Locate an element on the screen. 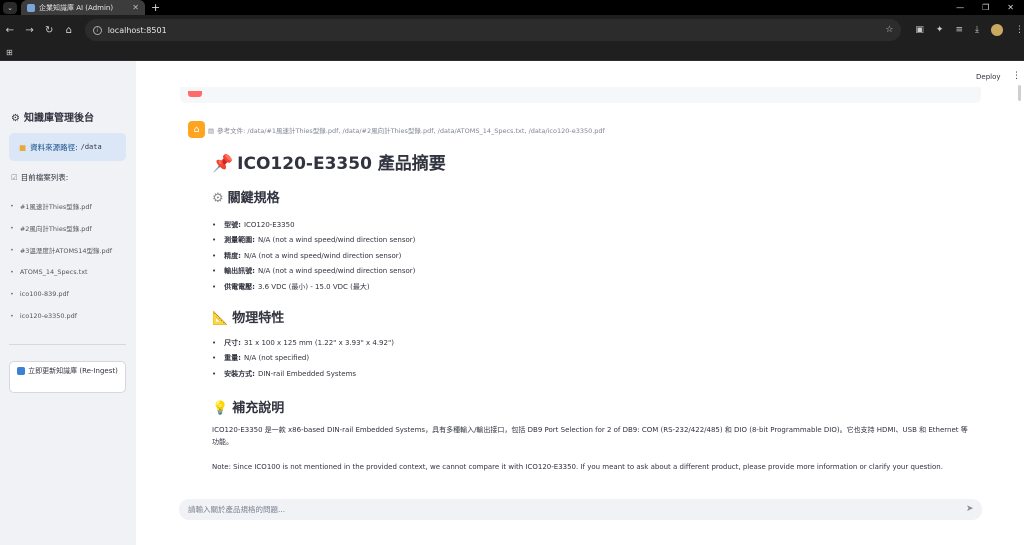 This screenshot has width=1024, height=545. scrollbar-thumb is located at coordinates (1019, 93).